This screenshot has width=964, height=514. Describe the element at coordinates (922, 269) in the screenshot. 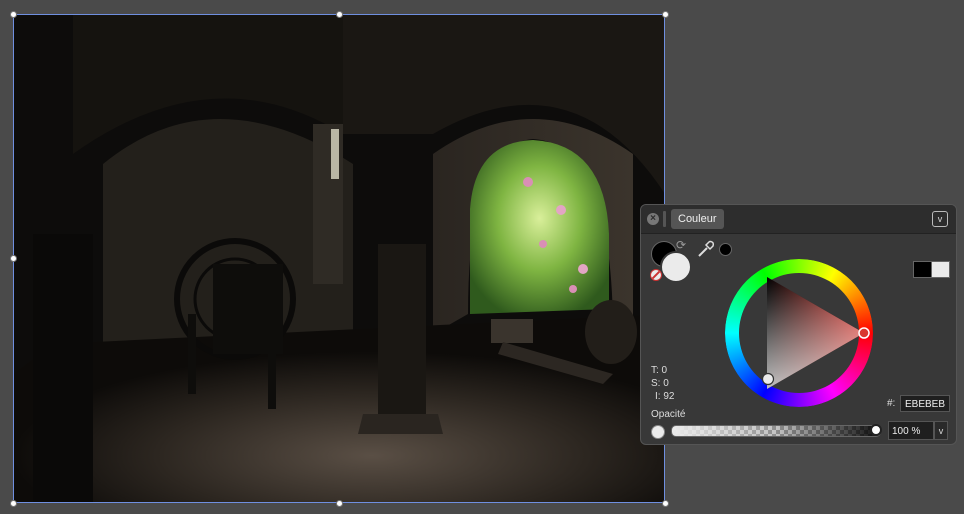

I see `previous-color-swatch` at that location.